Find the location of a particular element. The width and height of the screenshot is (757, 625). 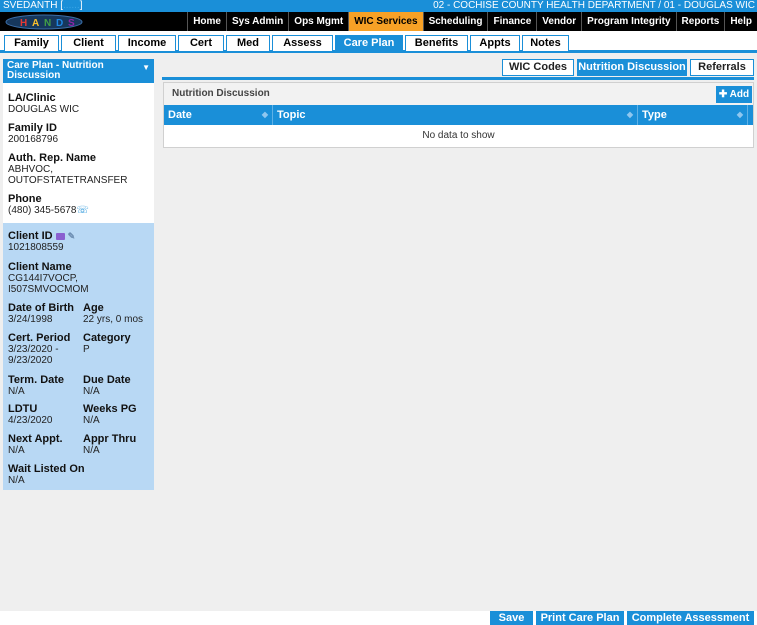

pencil-icon: ✎ is located at coordinates (72, 236).